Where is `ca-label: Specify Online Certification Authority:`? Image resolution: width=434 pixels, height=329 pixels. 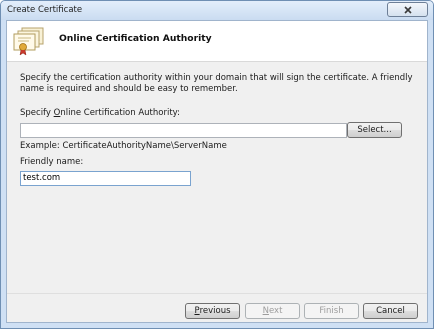
ca-label: Specify Online Certification Authority: is located at coordinates (100, 113).